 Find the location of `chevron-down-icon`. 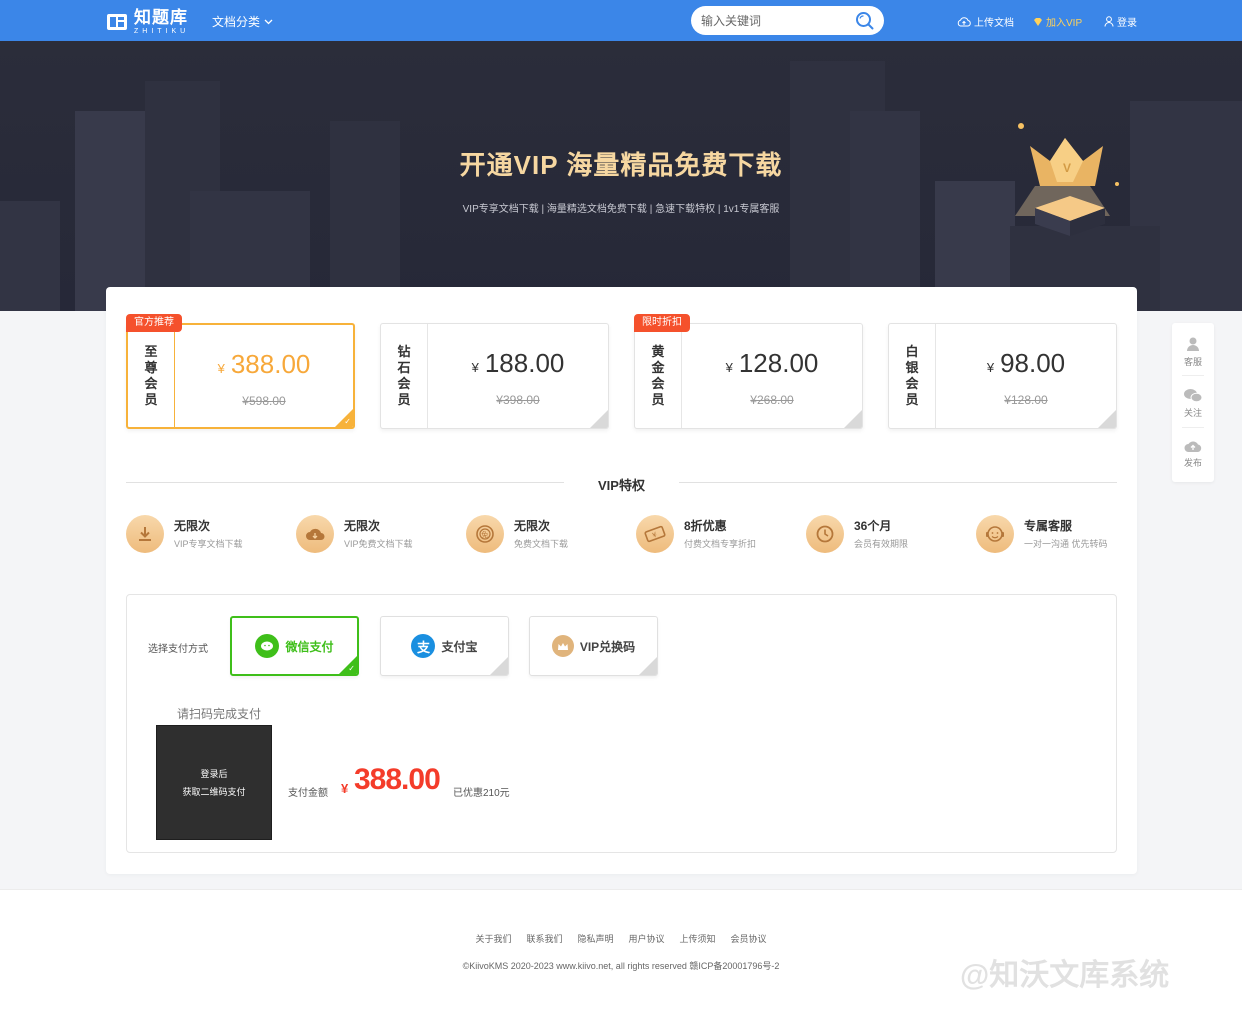

chevron-down-icon is located at coordinates (268, 21).